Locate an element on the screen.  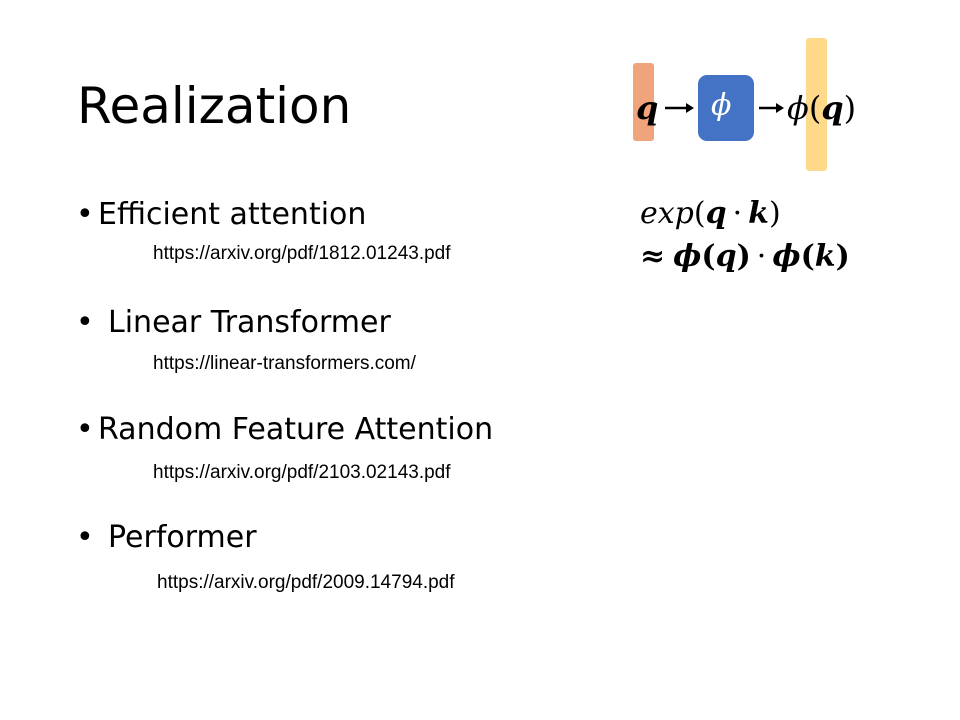
bullet-efficient-attention: • Efficient attention is located at coordinates (221, 215).